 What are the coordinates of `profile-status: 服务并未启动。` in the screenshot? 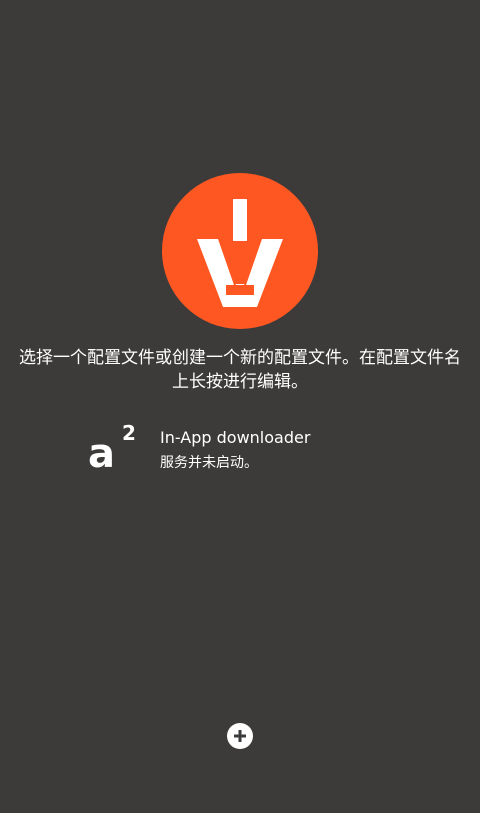 It's located at (209, 463).